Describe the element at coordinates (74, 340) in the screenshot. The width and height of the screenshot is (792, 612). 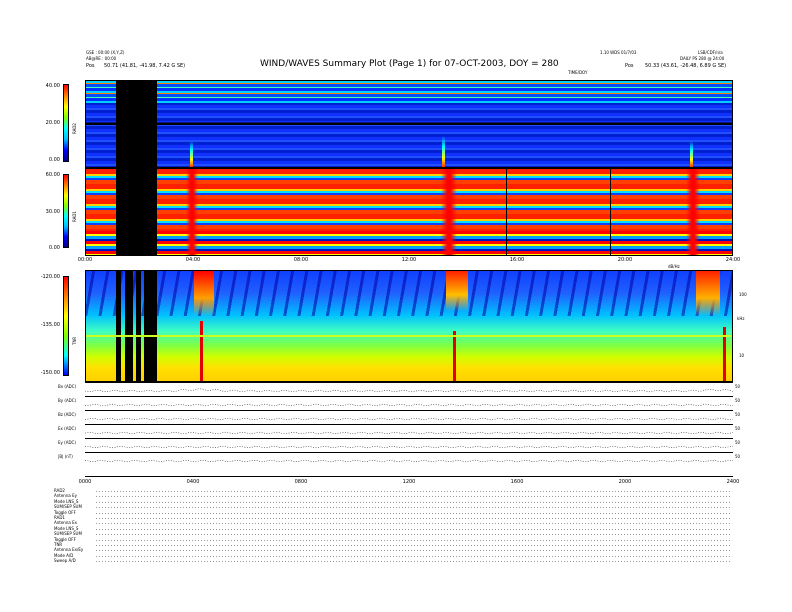
I see `tnr-label: TNR` at that location.